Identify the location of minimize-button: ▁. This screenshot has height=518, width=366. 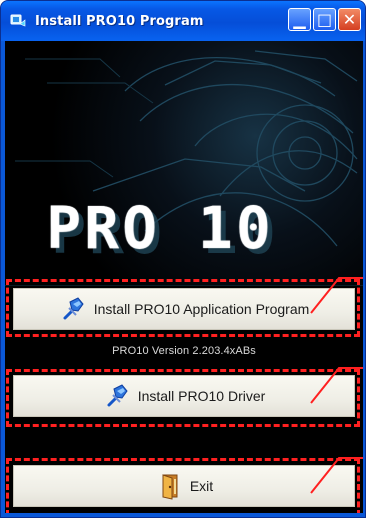
(299, 19).